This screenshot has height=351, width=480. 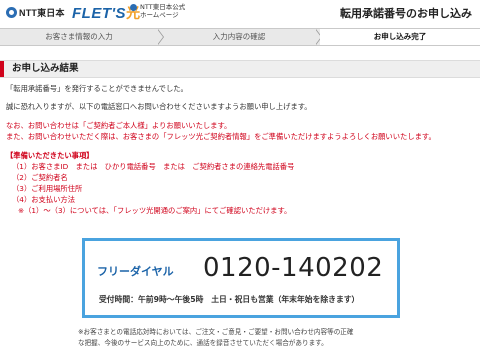 What do you see at coordinates (50, 155) in the screenshot?
I see `requirements-title: 【準備いただきたい事項】` at bounding box center [50, 155].